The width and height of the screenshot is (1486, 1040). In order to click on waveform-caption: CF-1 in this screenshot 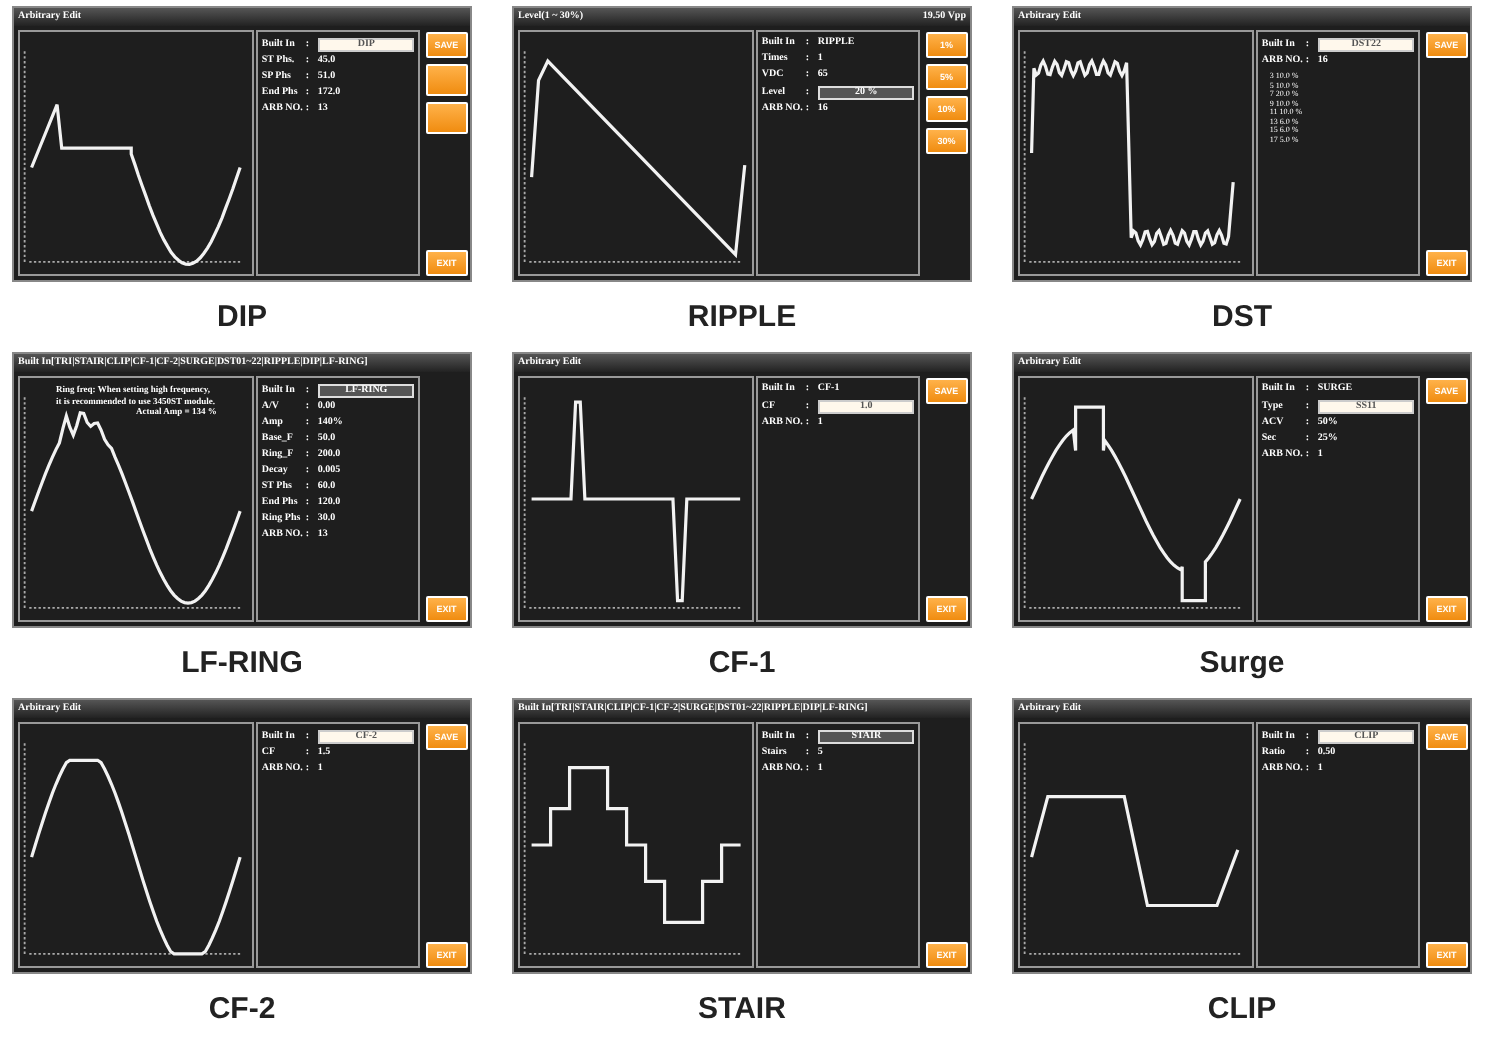, I will do `click(742, 664)`.